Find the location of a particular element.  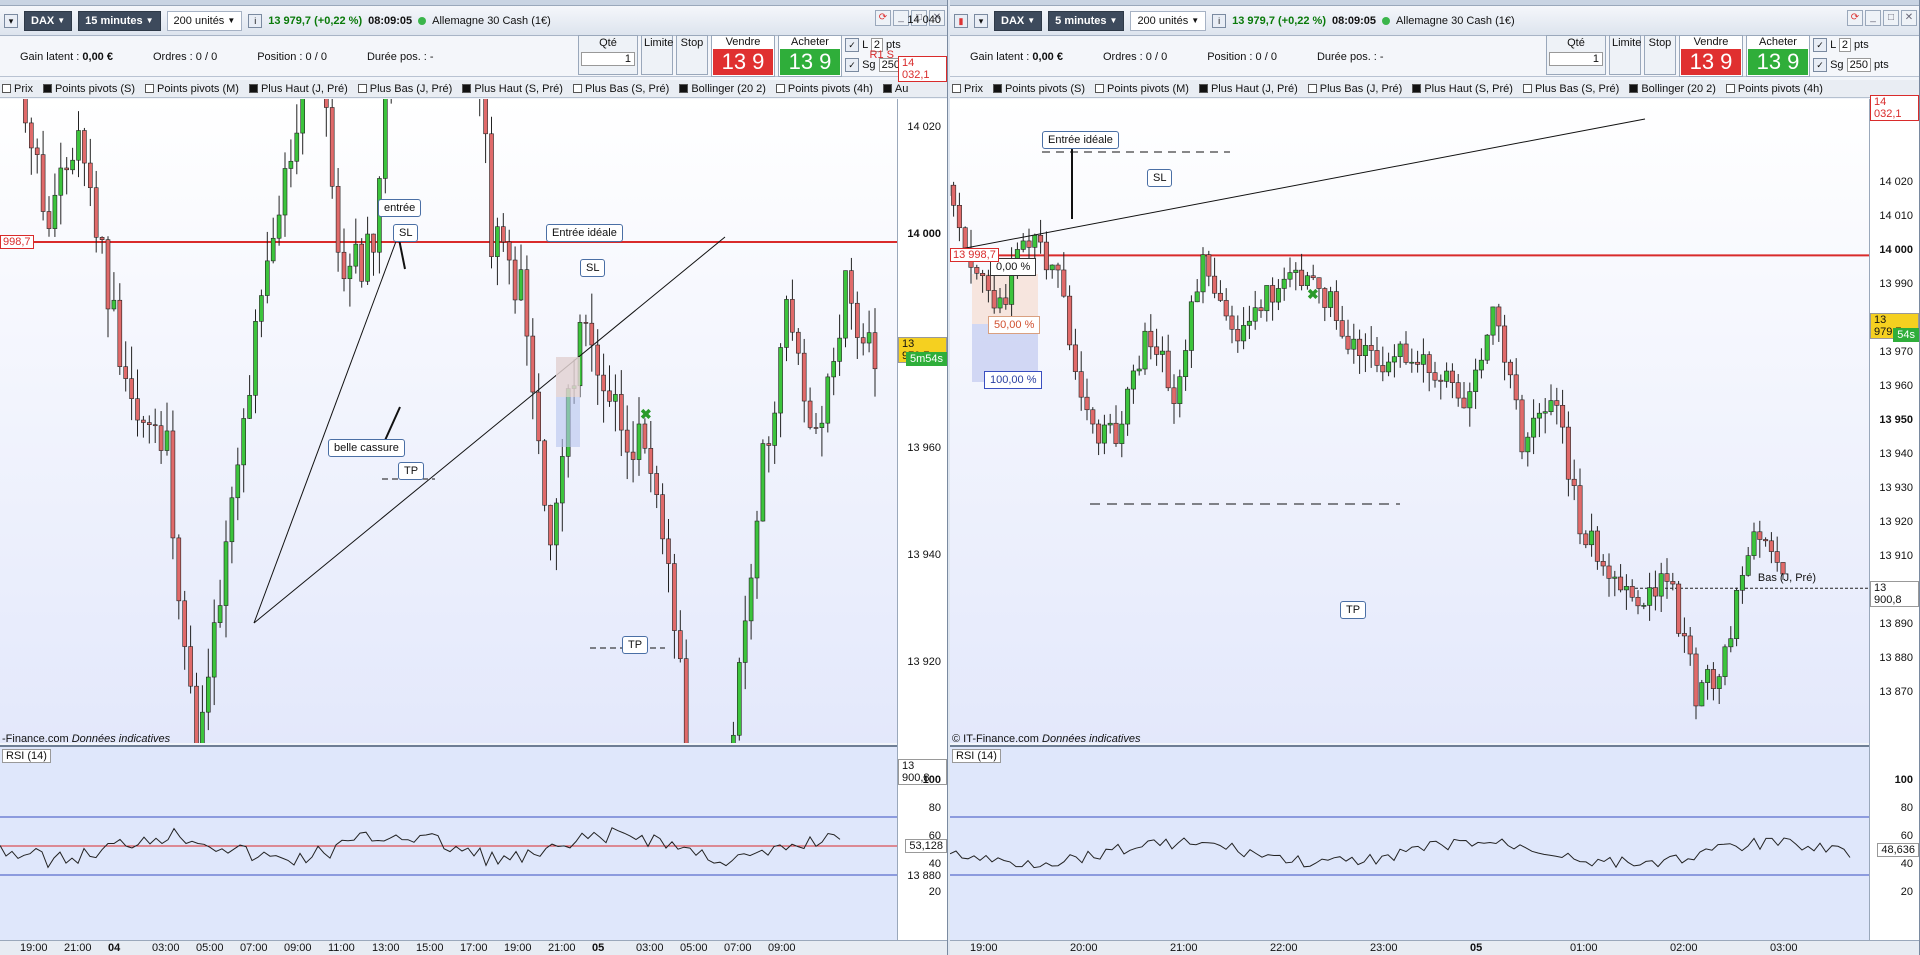

indicator-label: Points pivots (M) is located at coordinates (198, 88).